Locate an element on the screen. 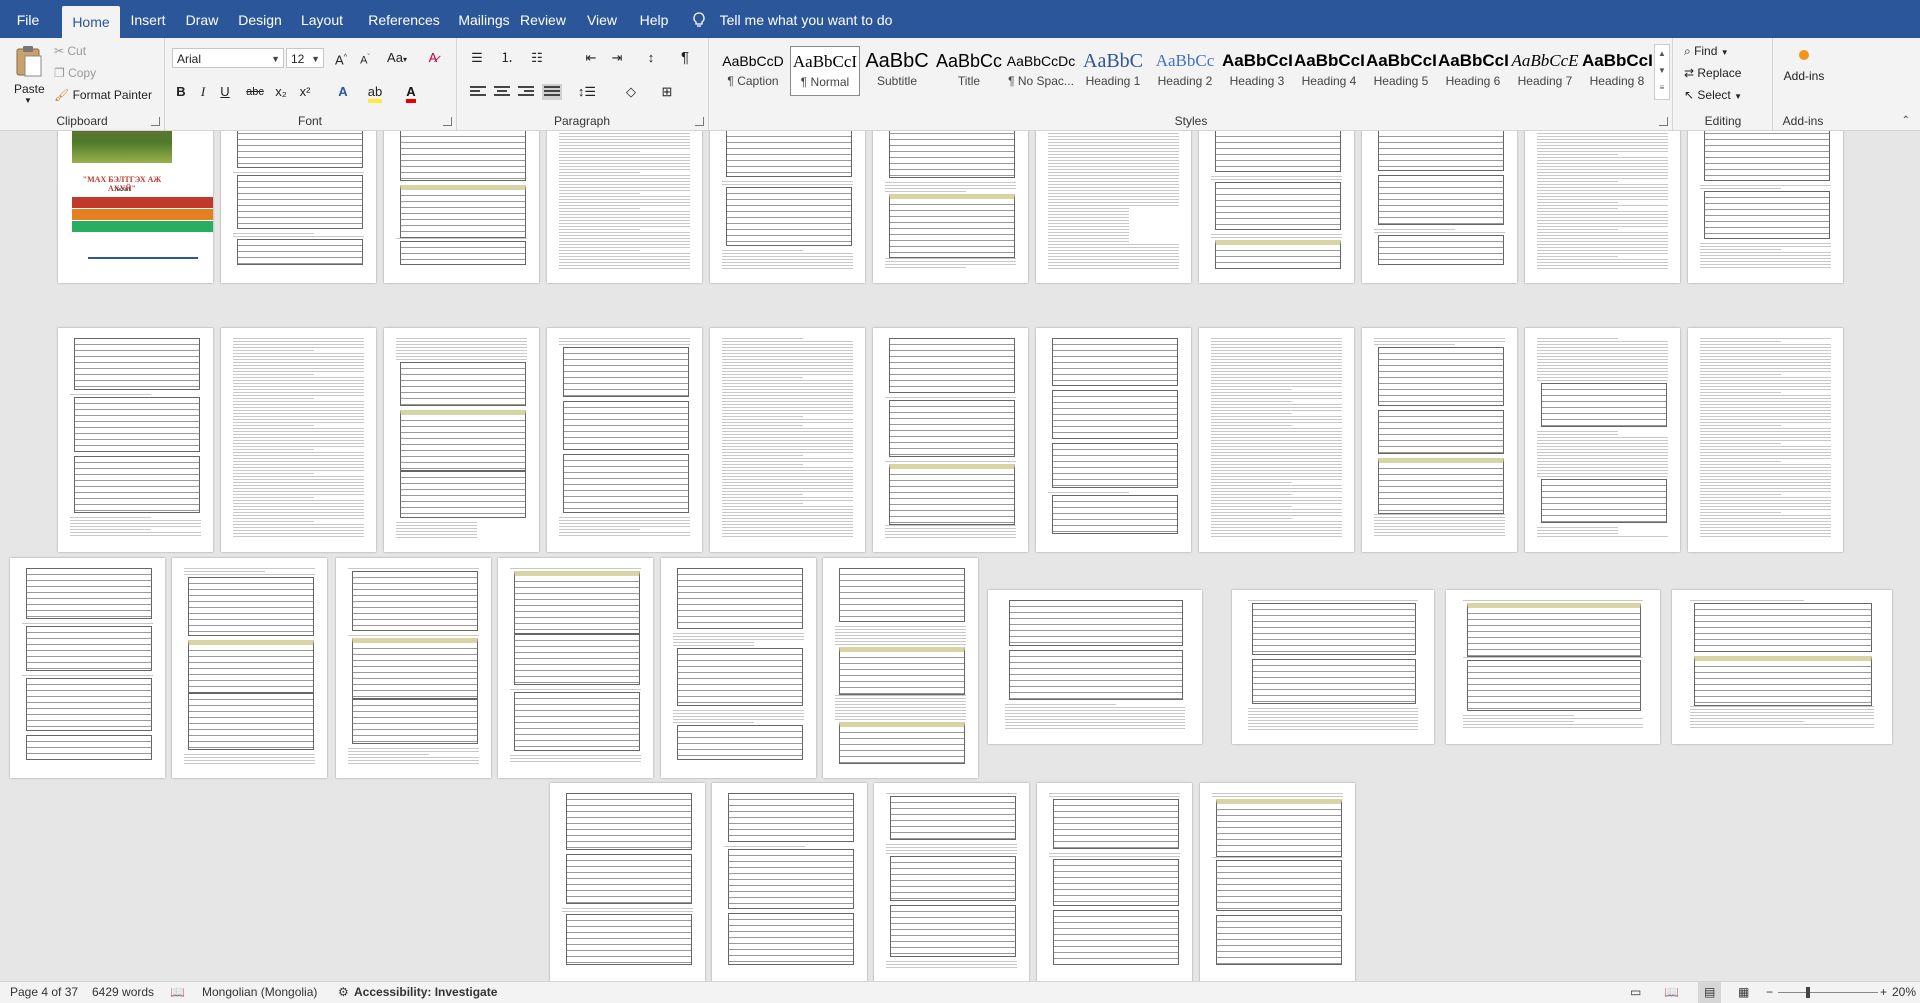  tab-help: Help is located at coordinates (654, 19).